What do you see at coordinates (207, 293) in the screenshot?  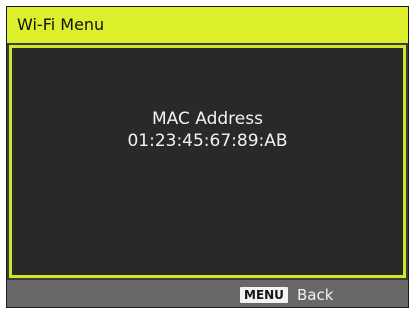 I see `footer-bar: MENU Back` at bounding box center [207, 293].